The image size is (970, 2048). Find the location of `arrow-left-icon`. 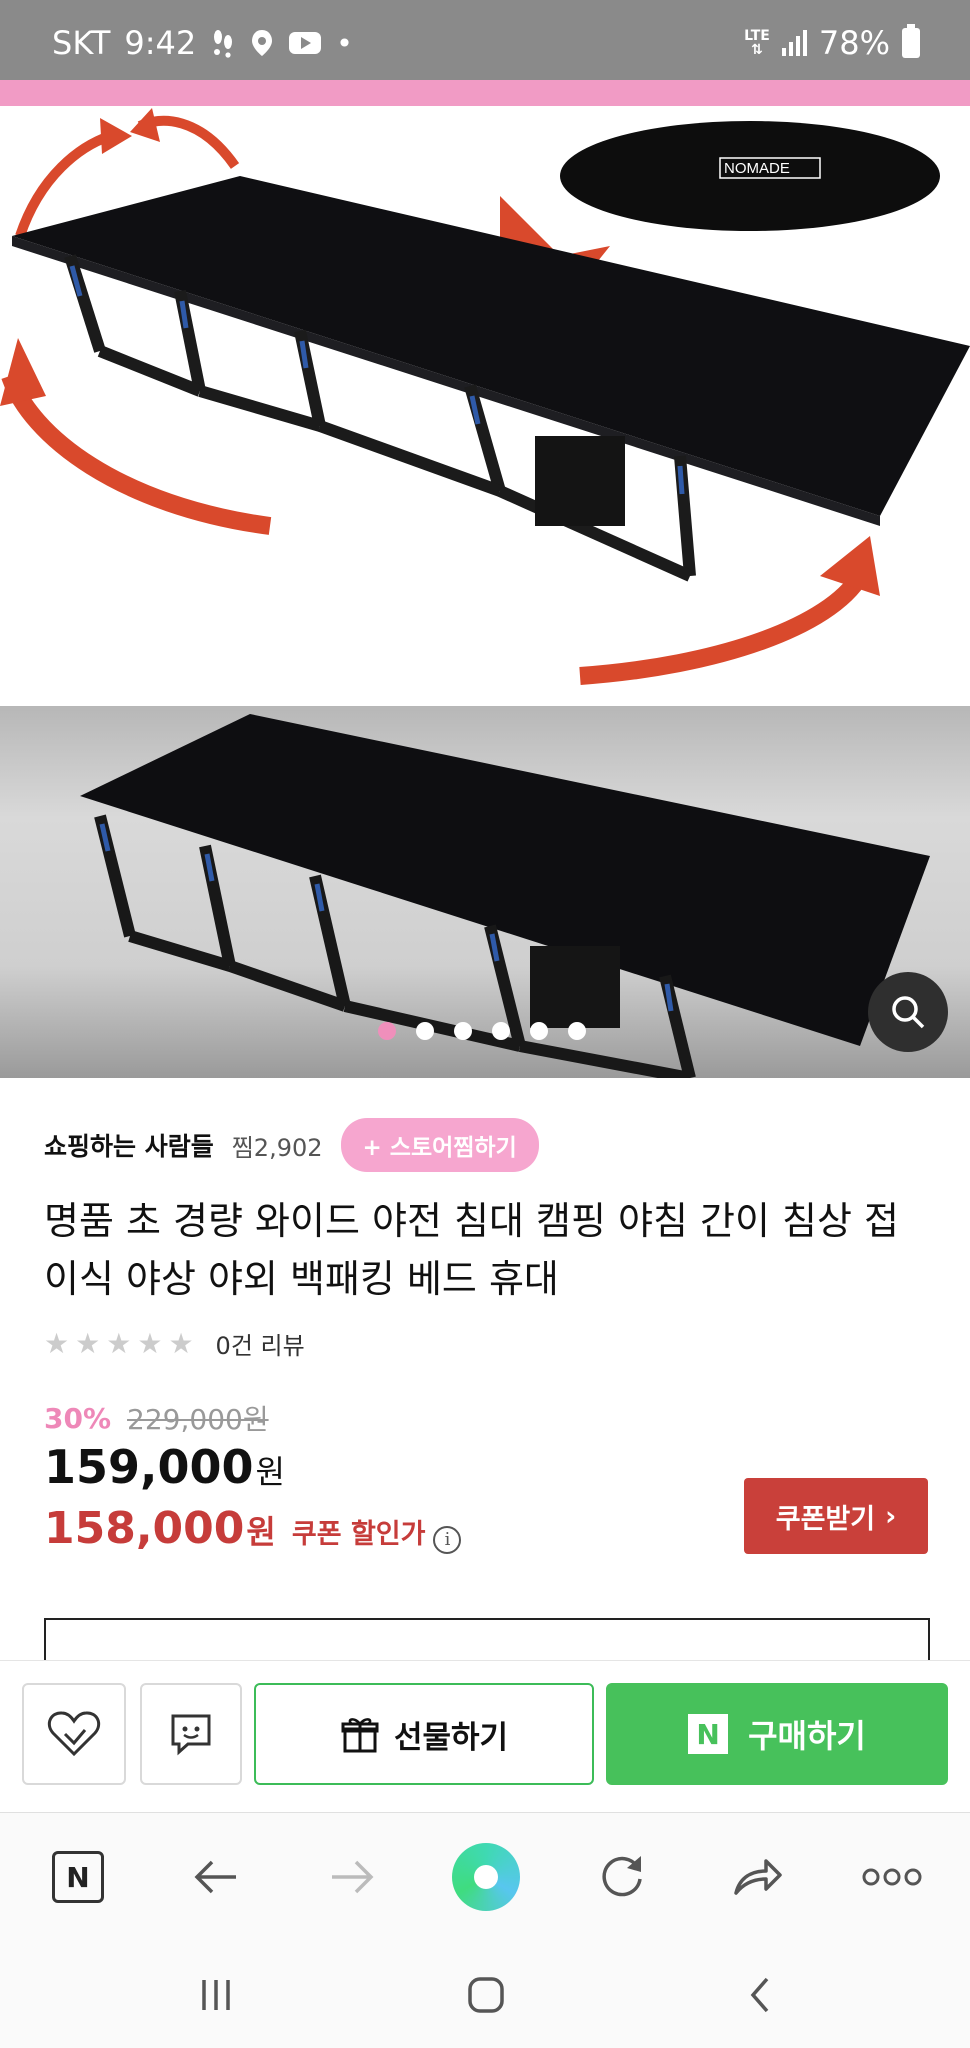

arrow-left-icon is located at coordinates (215, 1877).